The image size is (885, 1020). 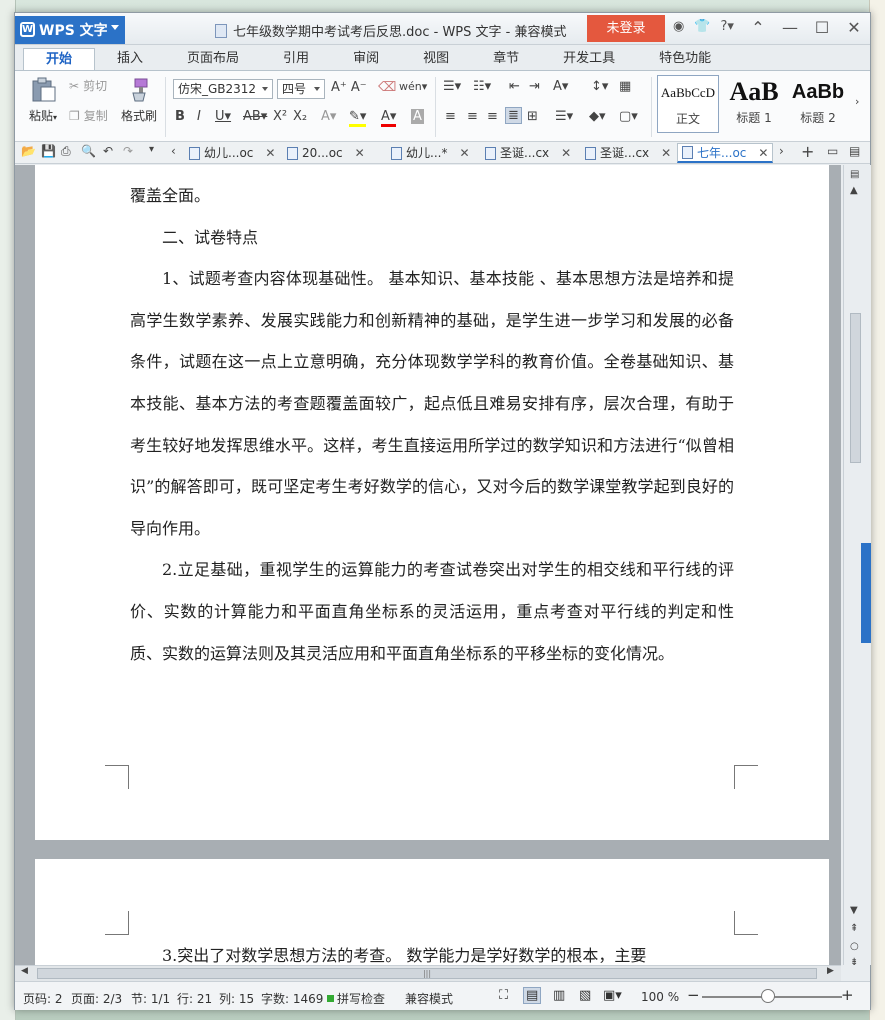 I want to click on fullscreen-icon: ⛶, so click(x=503, y=995).